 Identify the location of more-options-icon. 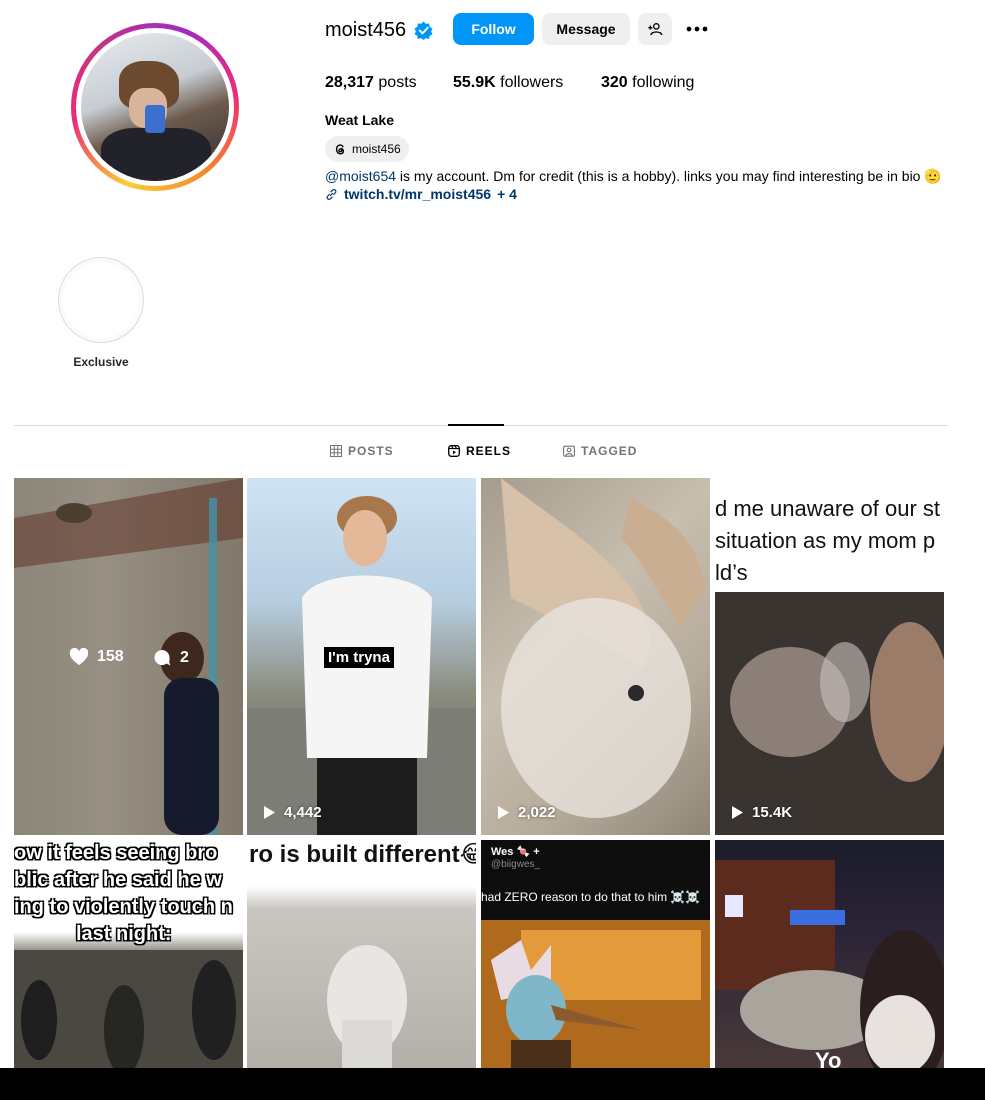
(697, 29).